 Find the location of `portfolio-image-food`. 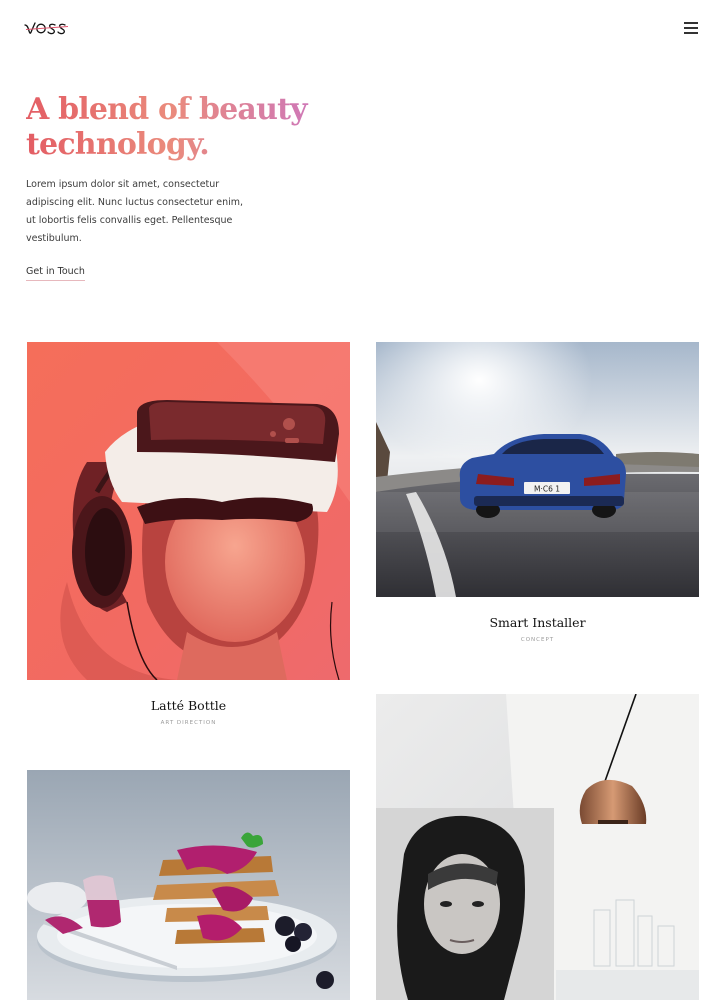

portfolio-image-food is located at coordinates (188, 885).